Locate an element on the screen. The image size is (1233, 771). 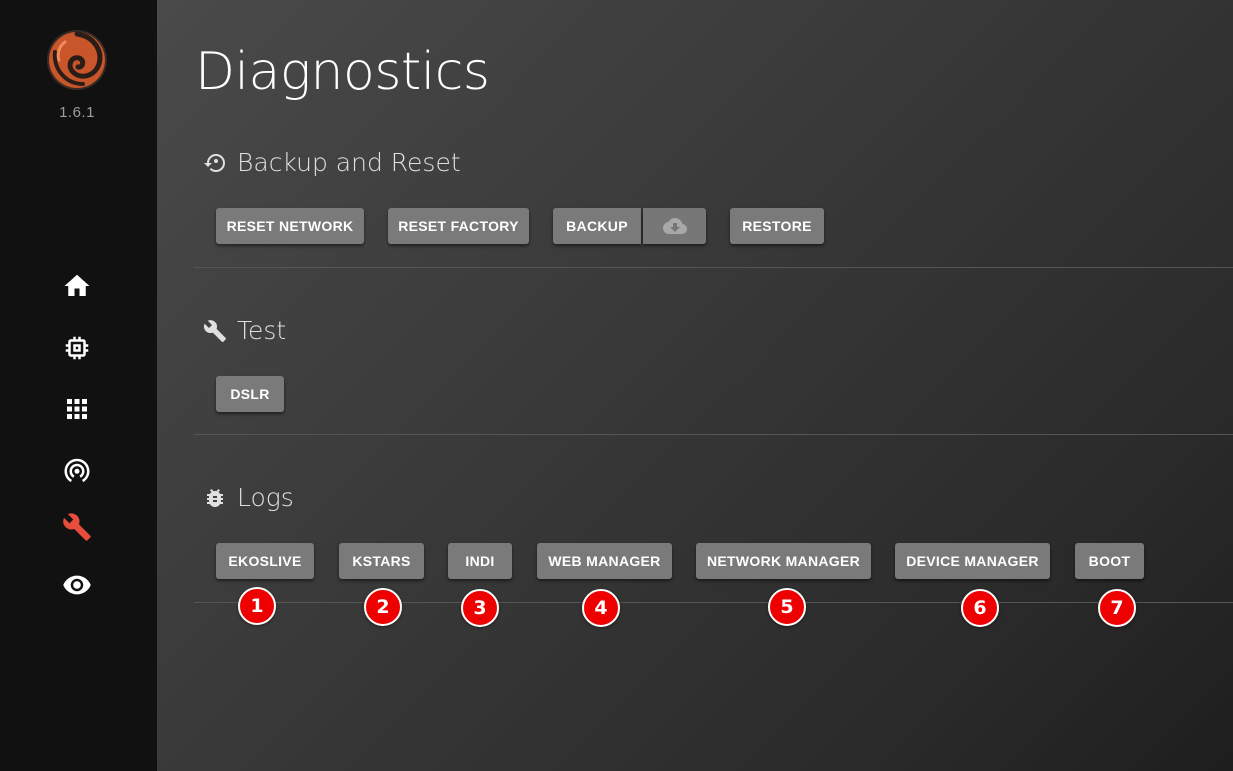
log-network-manager-button: NETWORK MANAGER is located at coordinates (783, 561).